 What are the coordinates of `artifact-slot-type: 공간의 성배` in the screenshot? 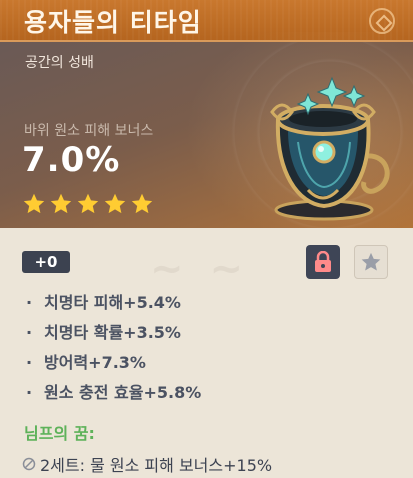 It's located at (59, 63).